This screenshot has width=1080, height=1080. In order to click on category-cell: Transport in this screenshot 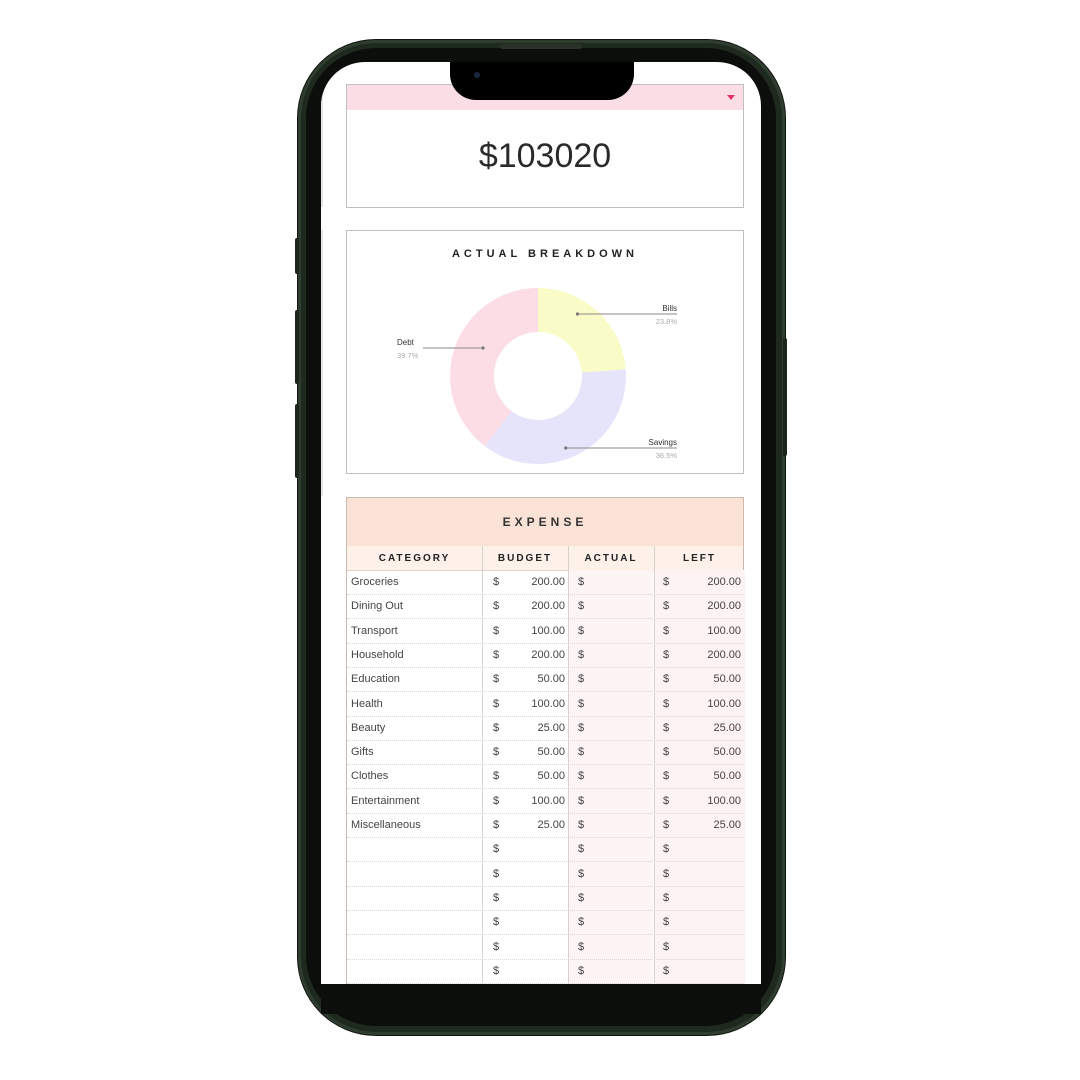, I will do `click(415, 631)`.